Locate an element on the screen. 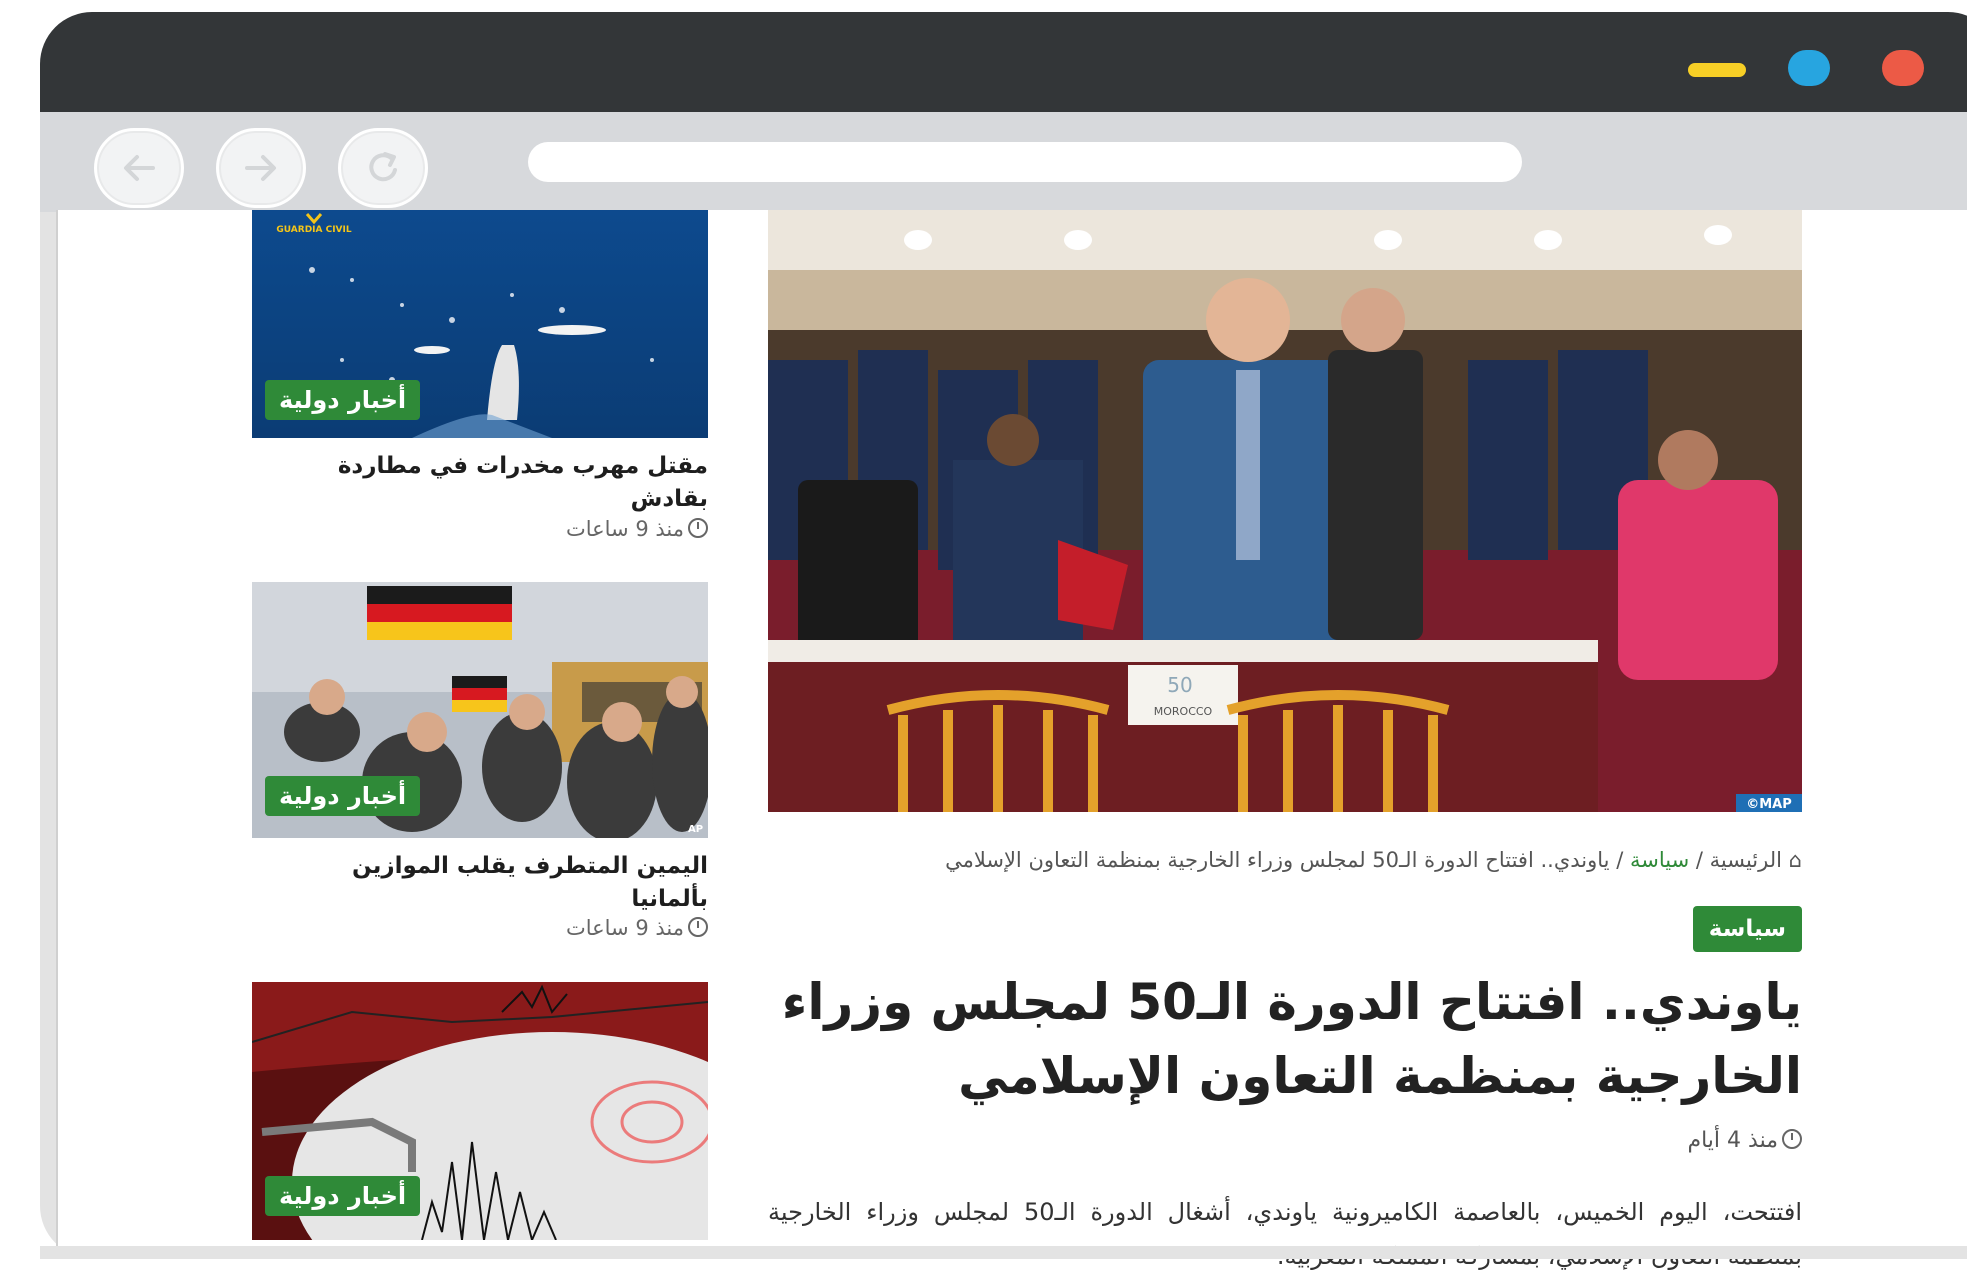 This screenshot has width=1967, height=1278. breadcrumb-home: الرئيسية is located at coordinates (1746, 860).